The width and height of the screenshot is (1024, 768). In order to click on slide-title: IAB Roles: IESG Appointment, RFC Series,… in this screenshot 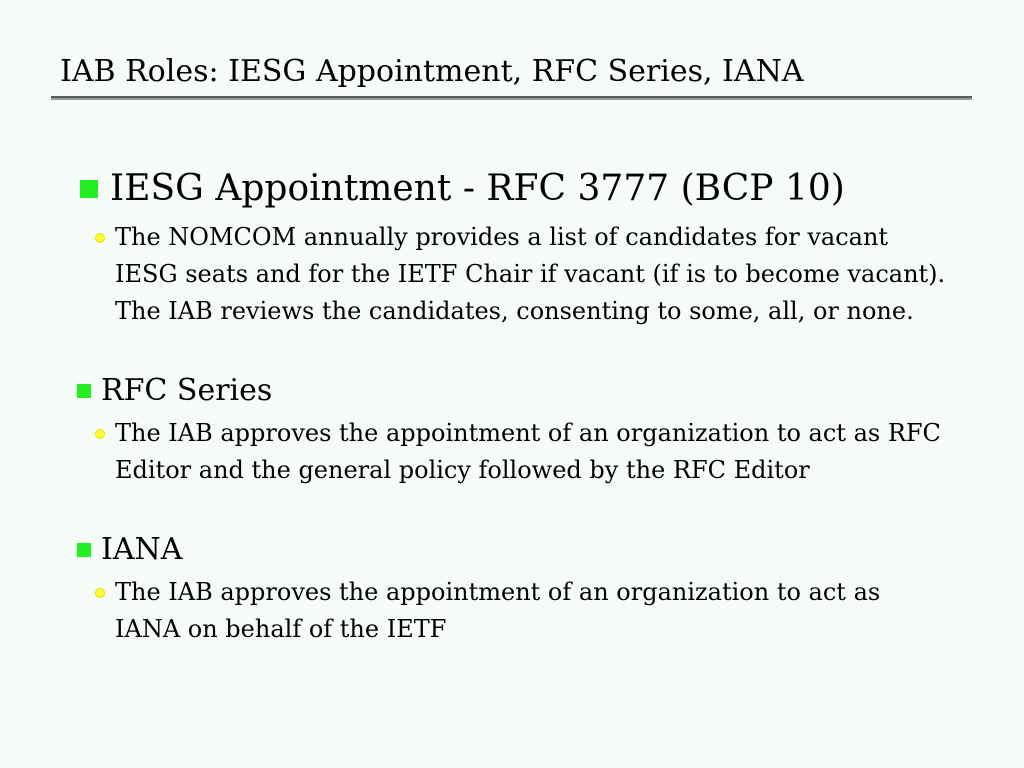, I will do `click(432, 71)`.